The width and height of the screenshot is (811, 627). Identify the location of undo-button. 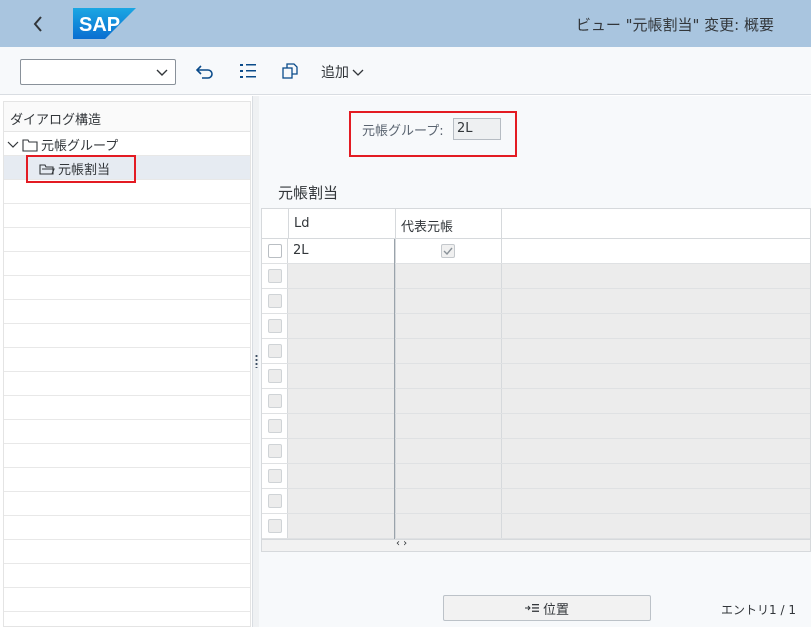
(205, 71).